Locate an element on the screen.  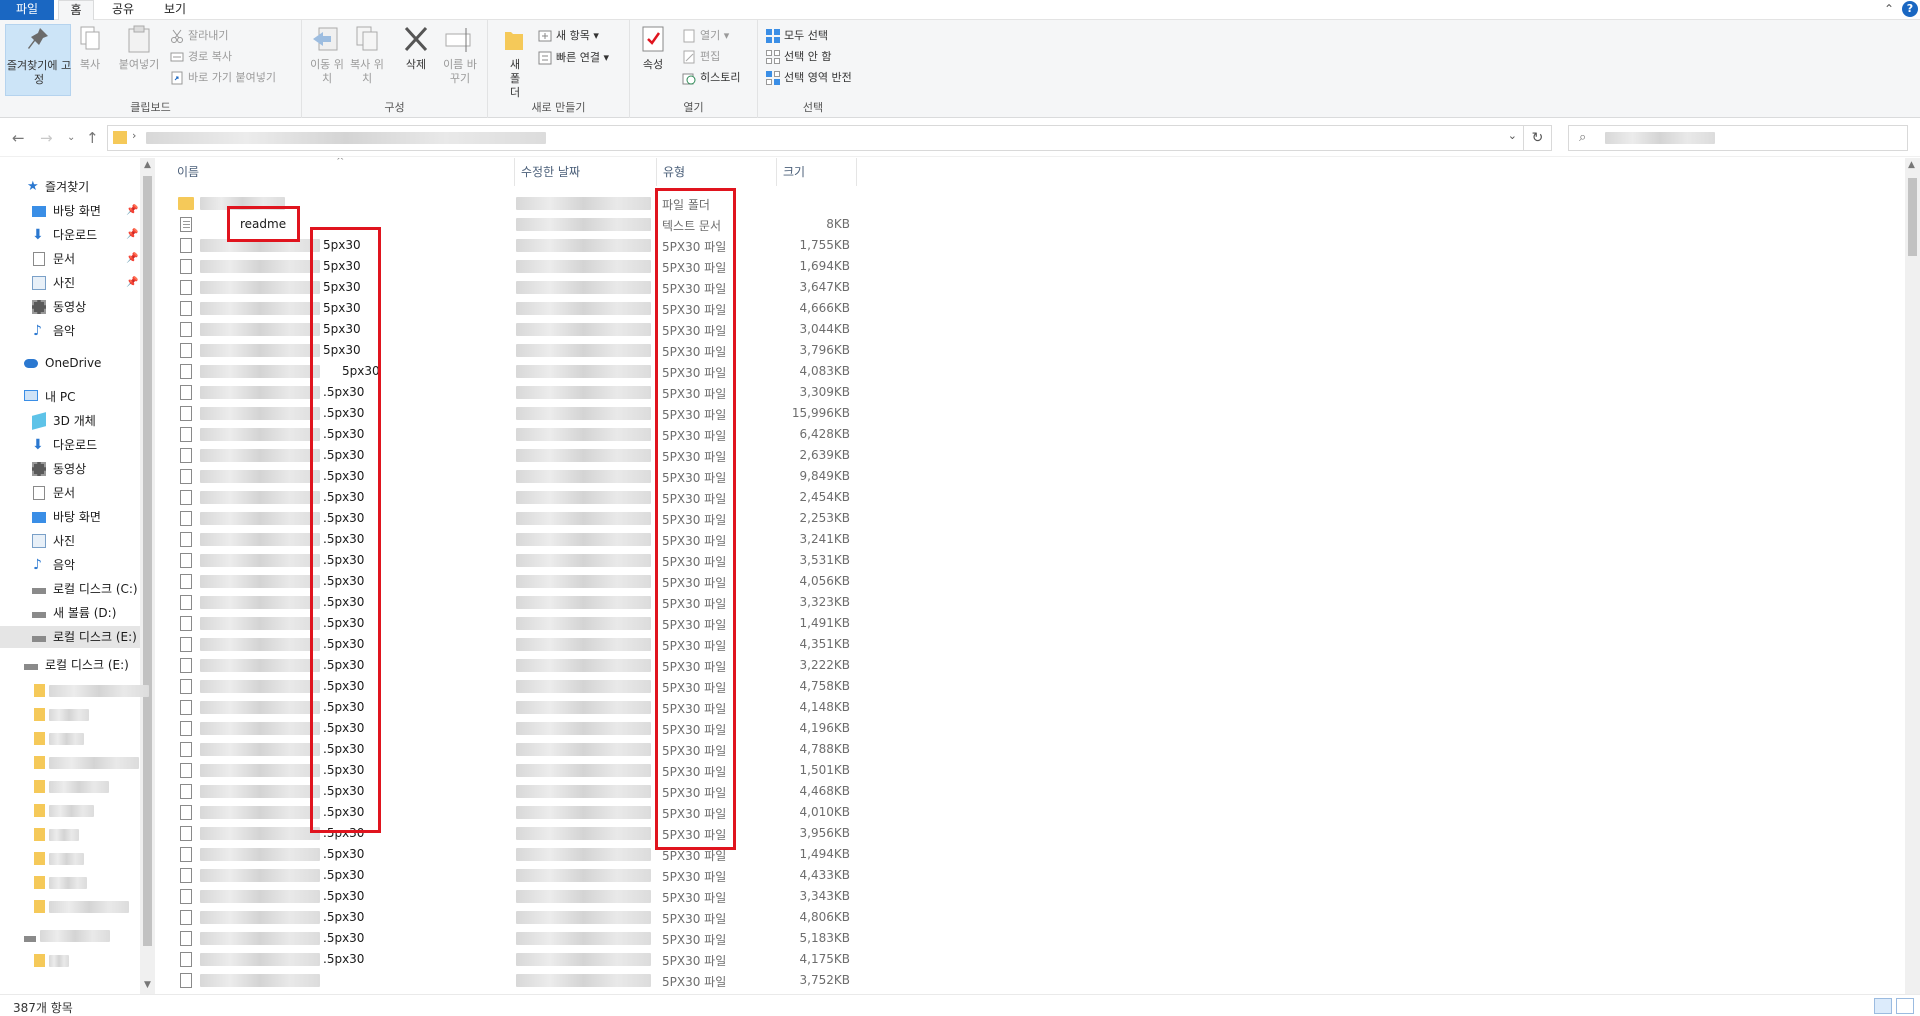
file-row: .5px30 5PX30 파일 4,175KB is located at coordinates (510, 959).